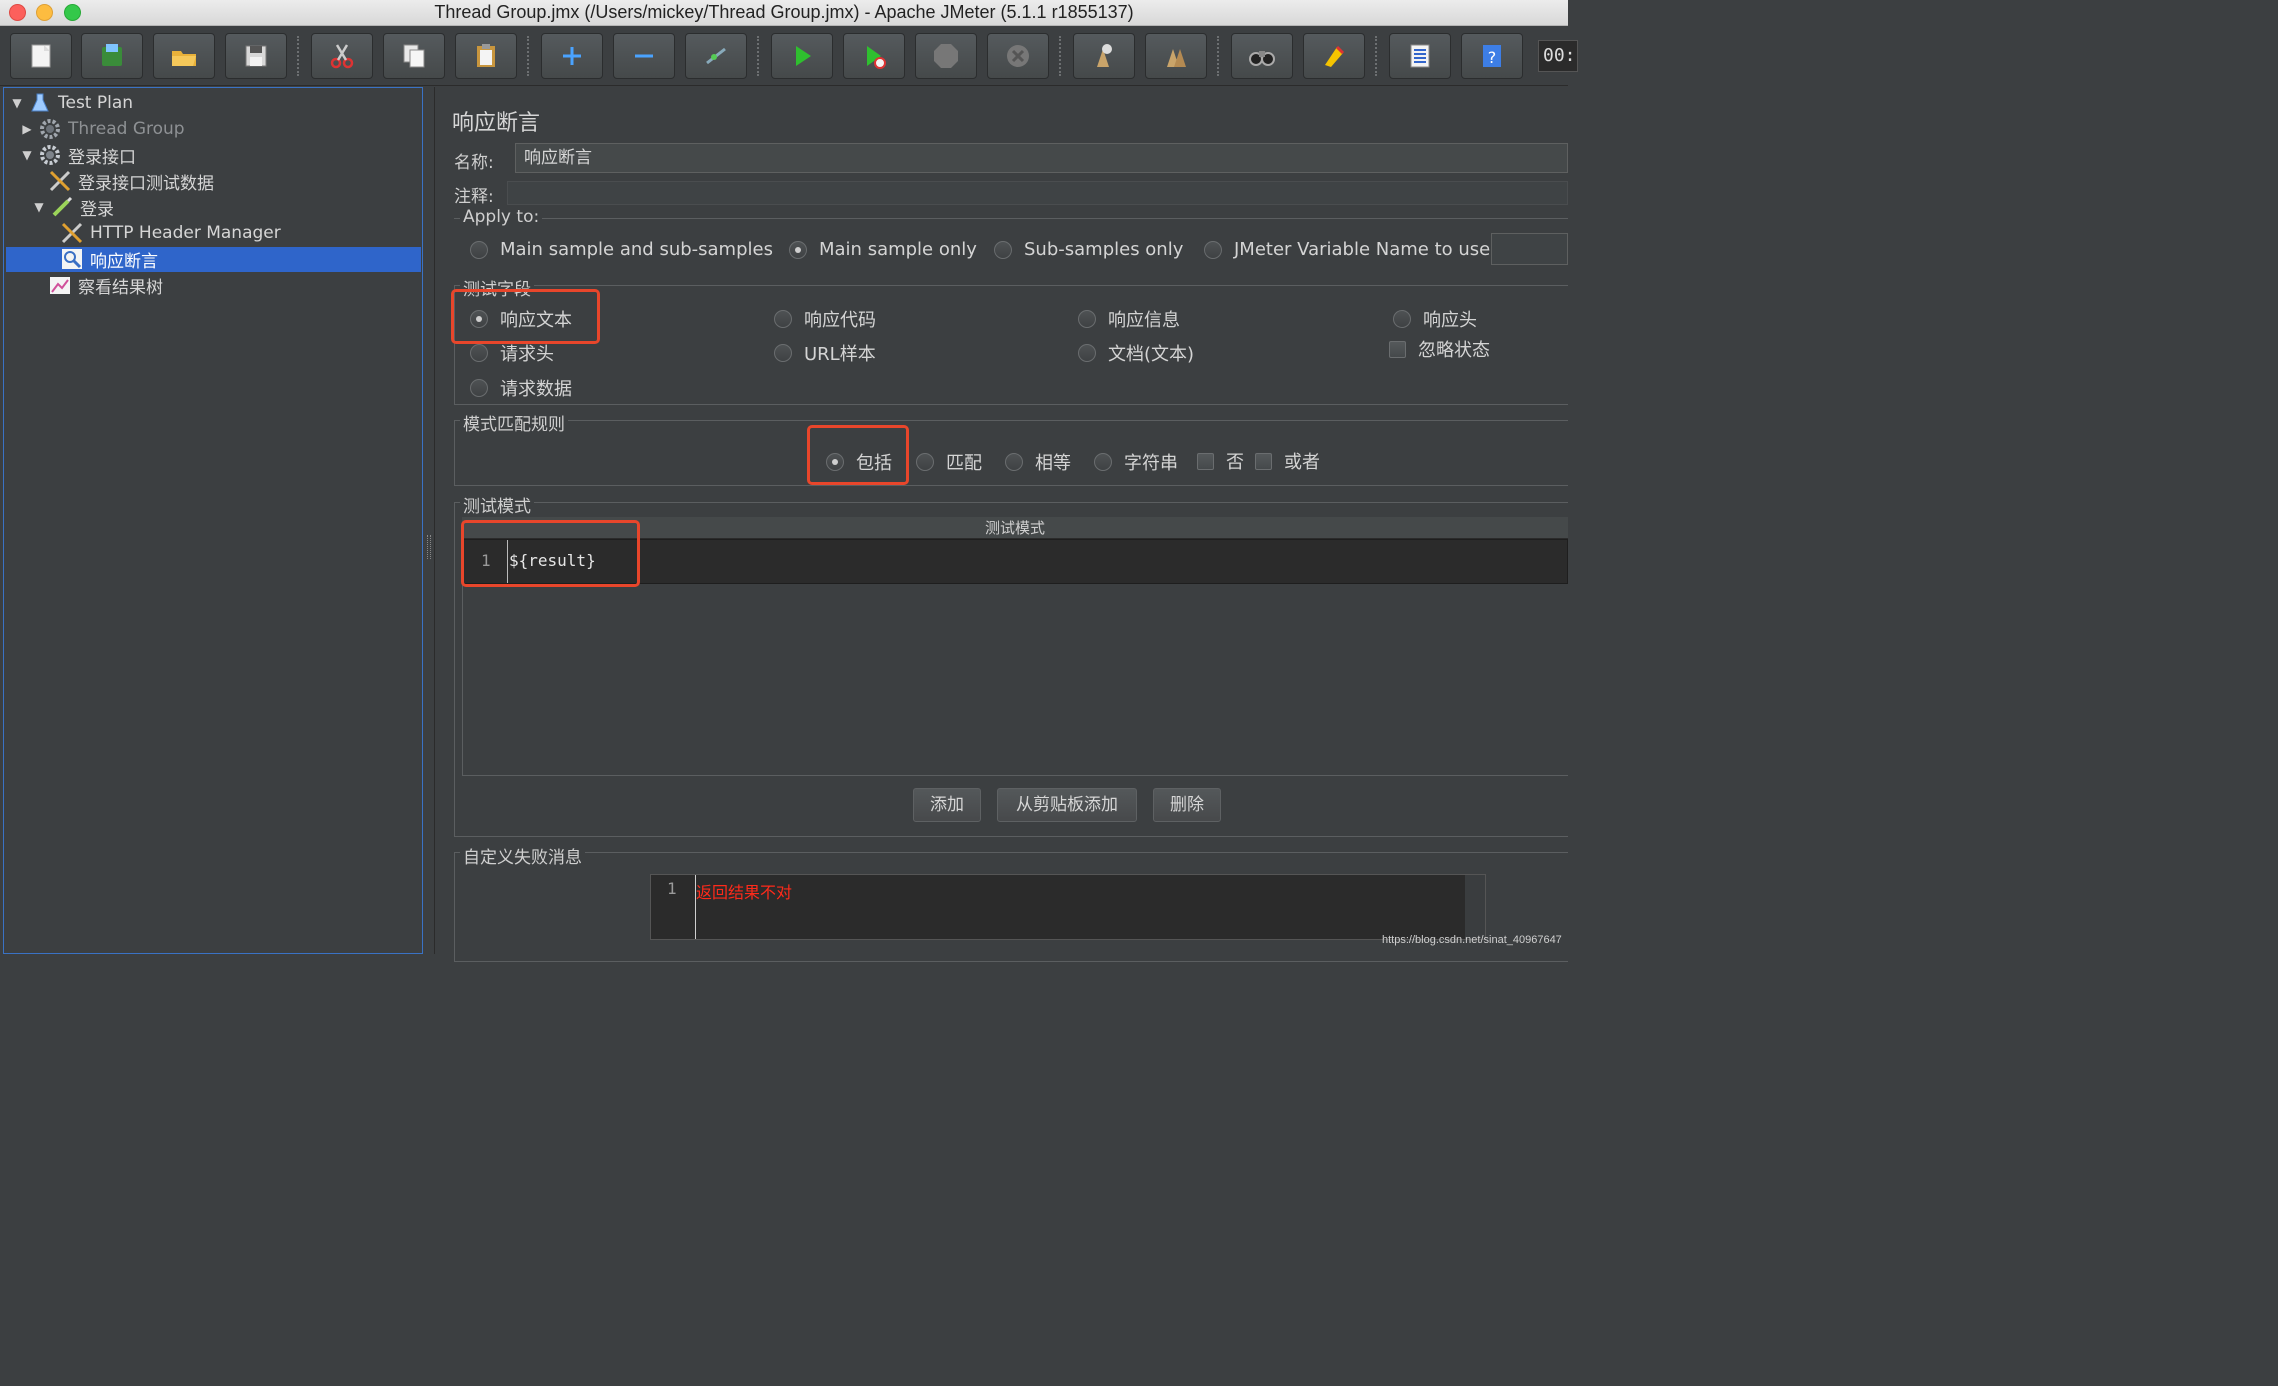 The image size is (2278, 1386). Describe the element at coordinates (60, 285) in the screenshot. I see `chart-icon` at that location.